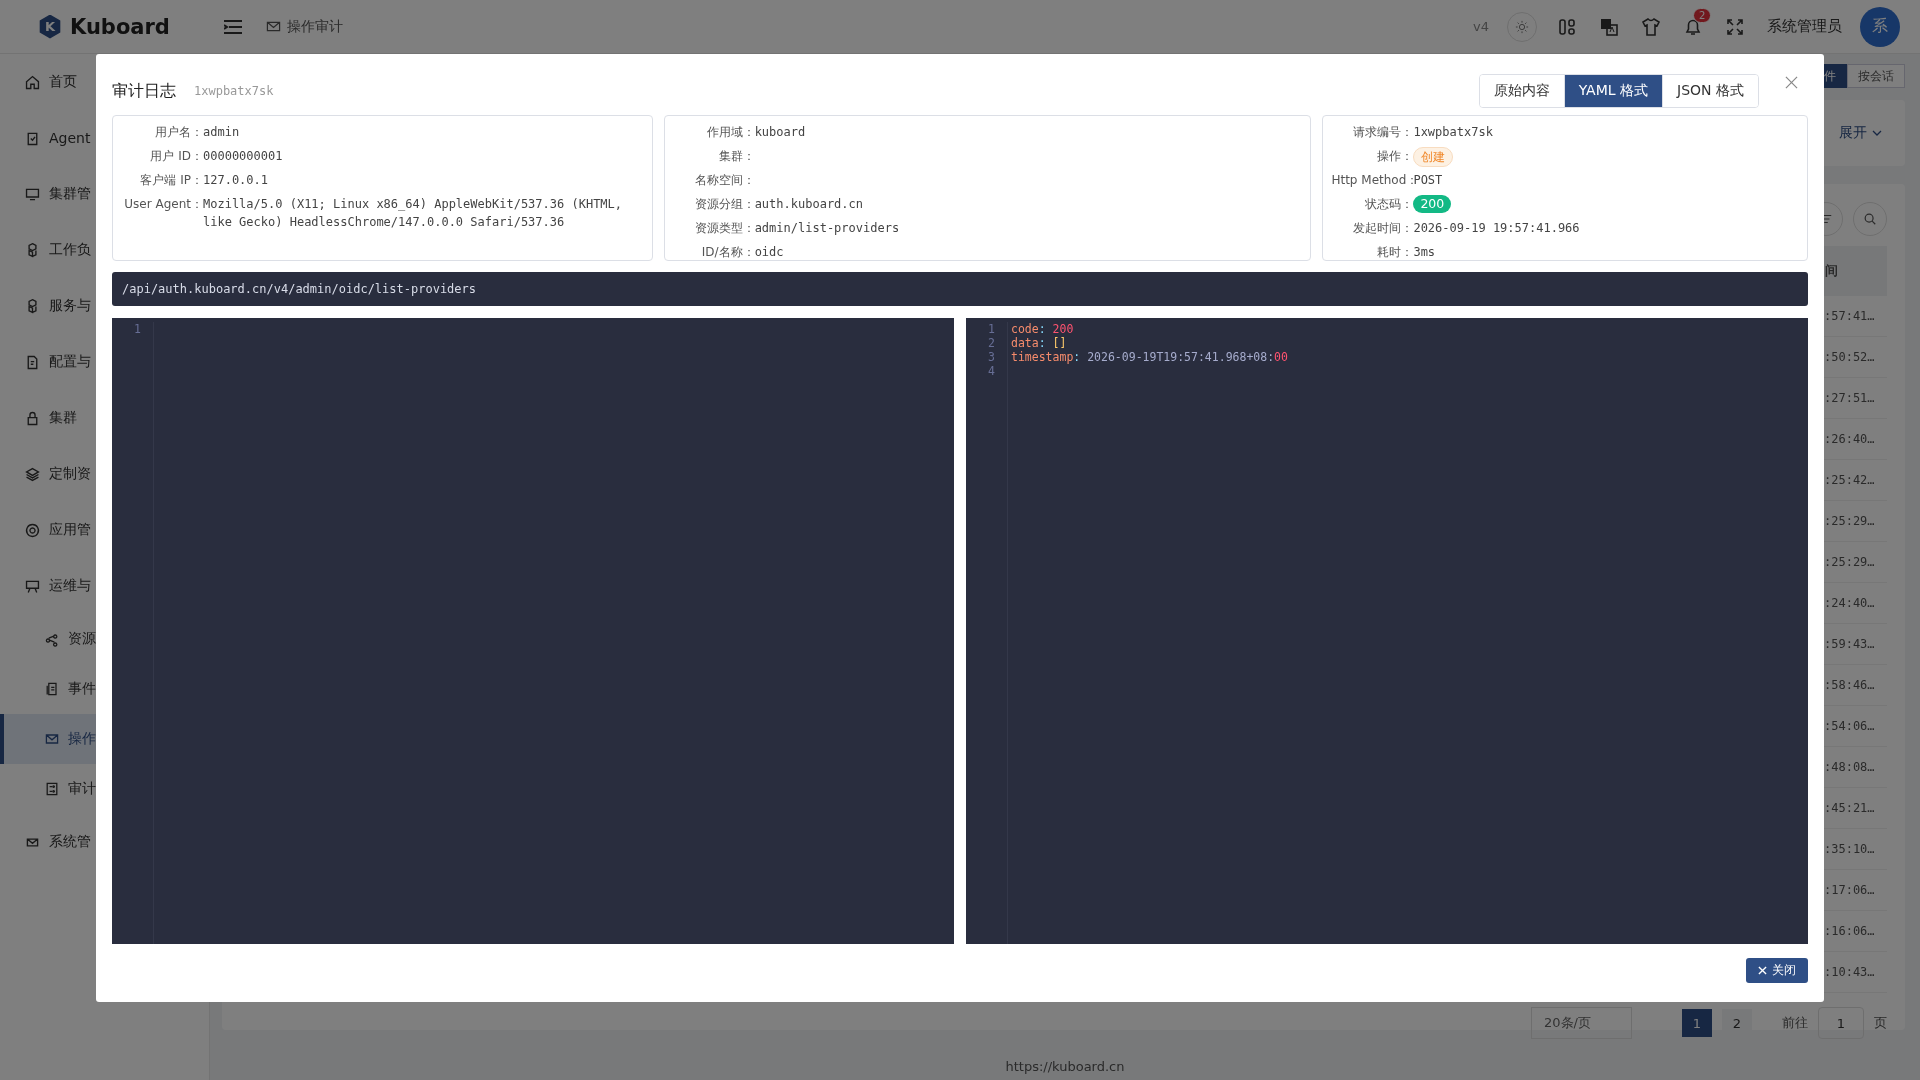 This screenshot has height=1080, width=1920. What do you see at coordinates (171, 180) in the screenshot?
I see `field-label: 客户端 IP：` at bounding box center [171, 180].